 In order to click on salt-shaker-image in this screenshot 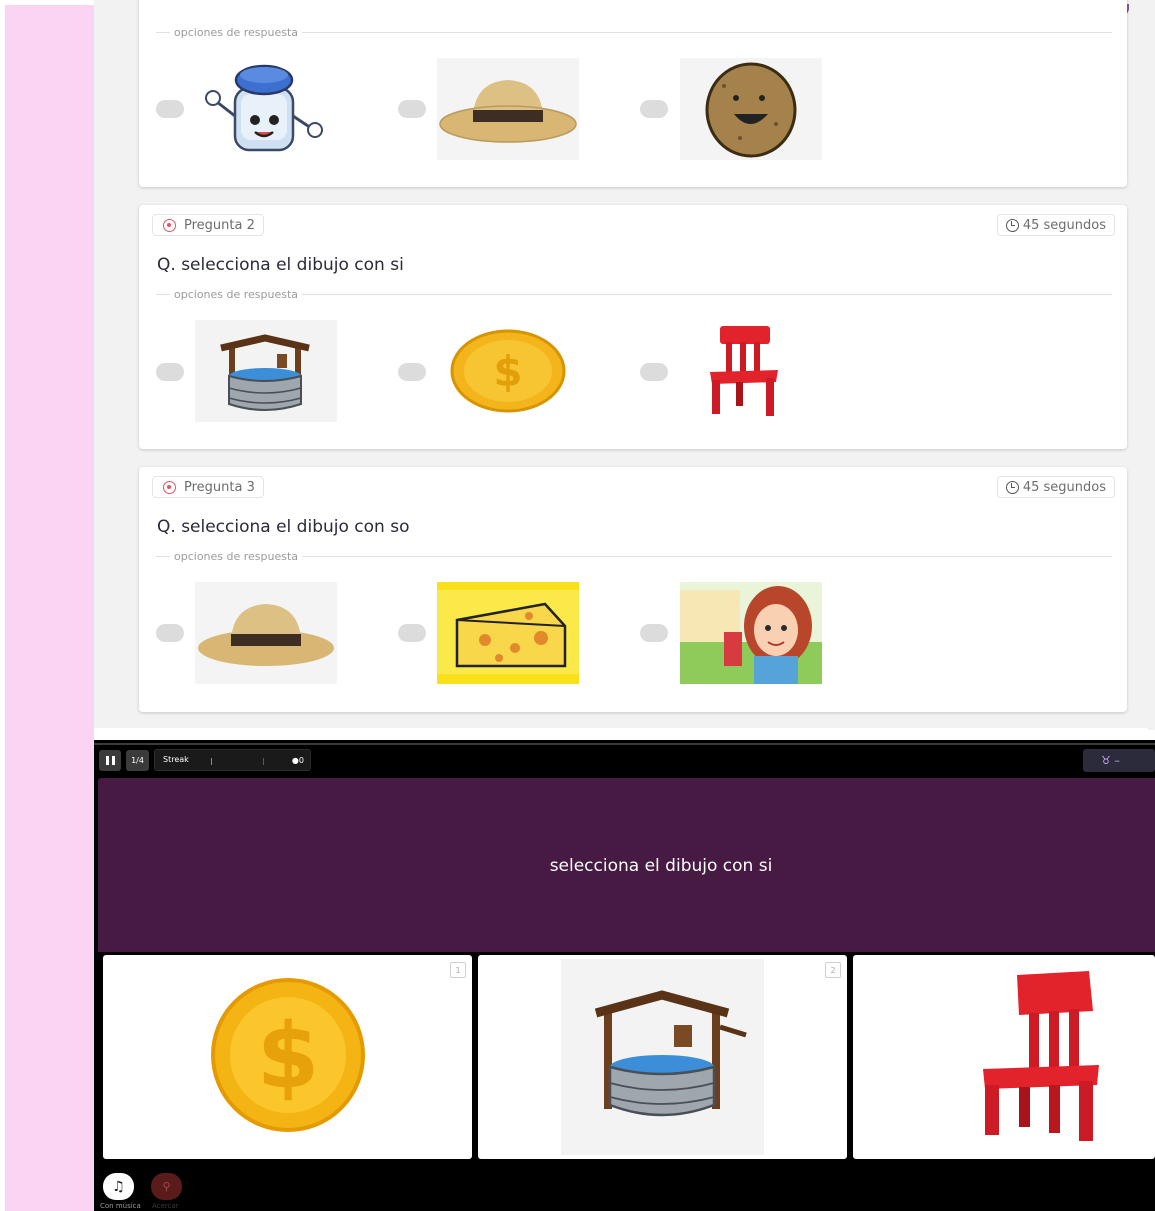, I will do `click(266, 109)`.